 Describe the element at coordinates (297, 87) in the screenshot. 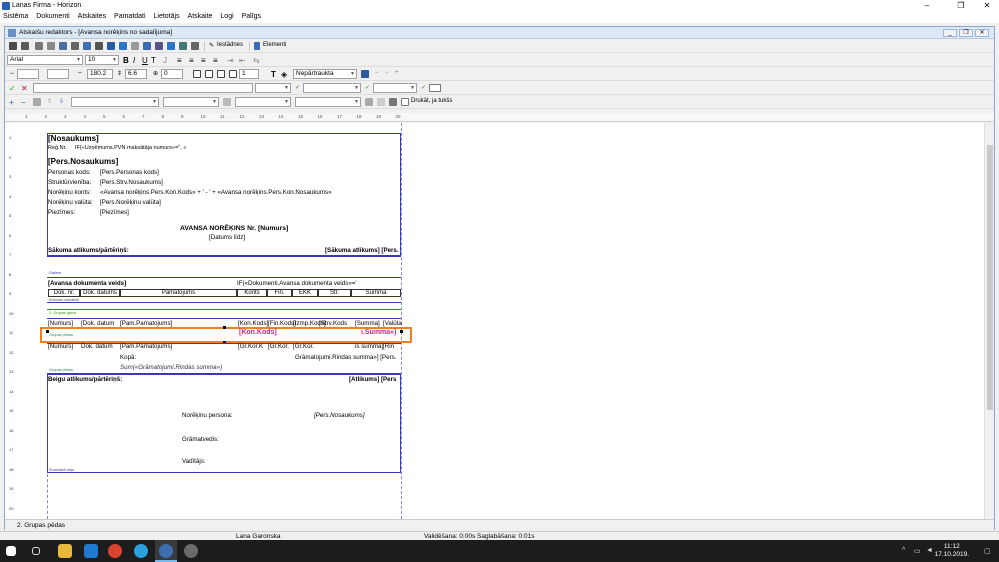

I see `apply-icon: ✓` at that location.